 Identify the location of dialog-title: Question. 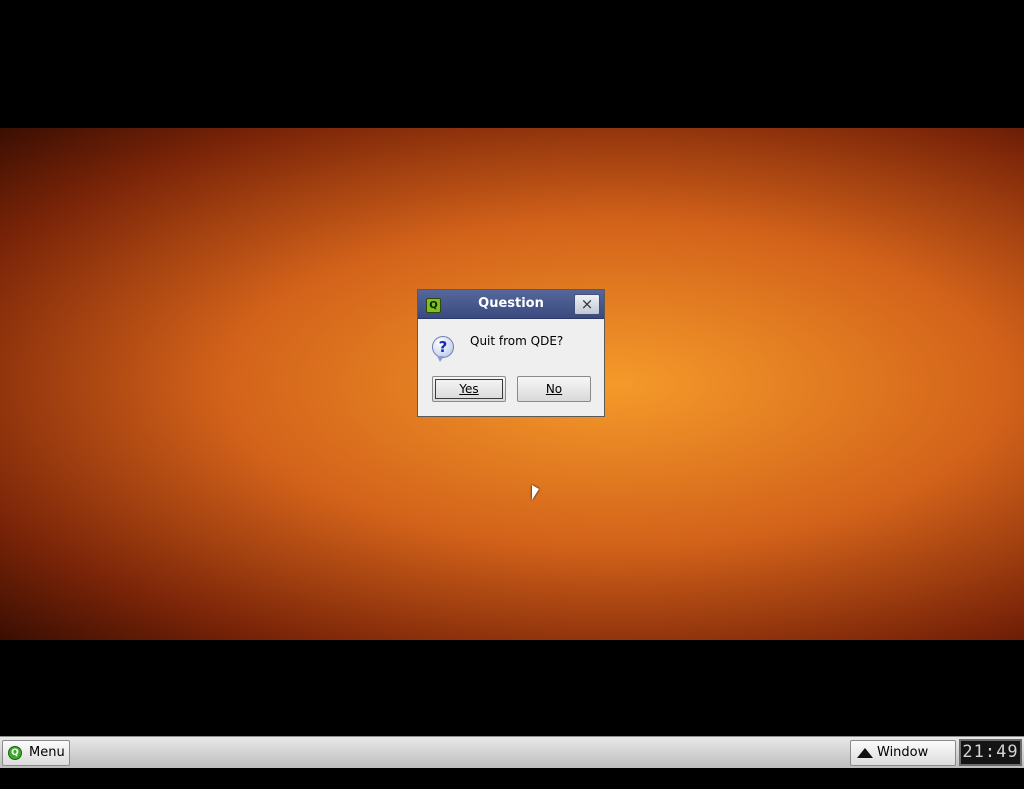
(511, 303).